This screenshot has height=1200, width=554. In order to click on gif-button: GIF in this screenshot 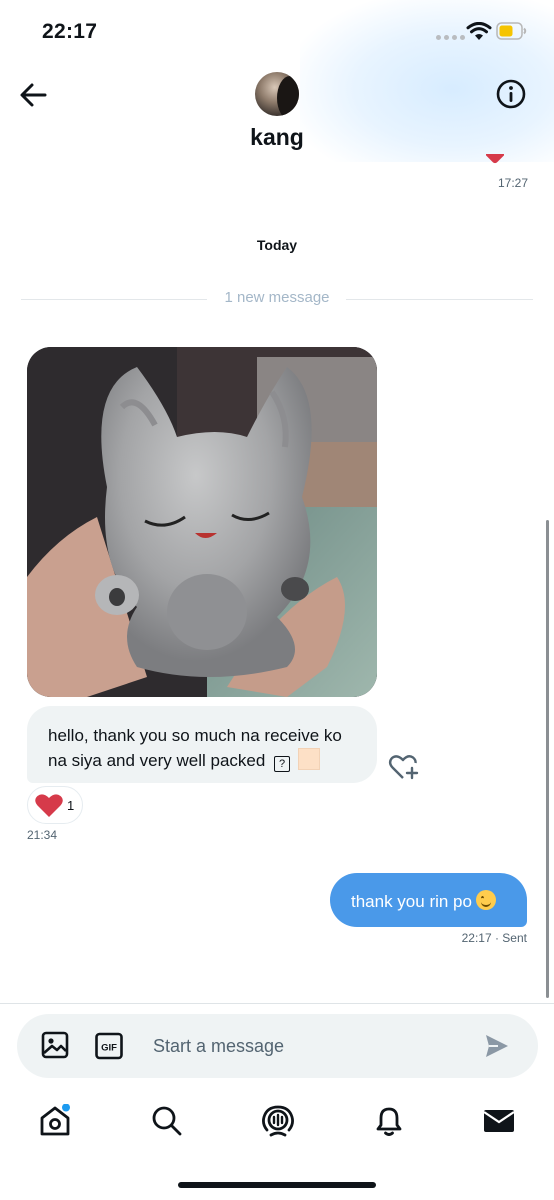, I will do `click(109, 1046)`.